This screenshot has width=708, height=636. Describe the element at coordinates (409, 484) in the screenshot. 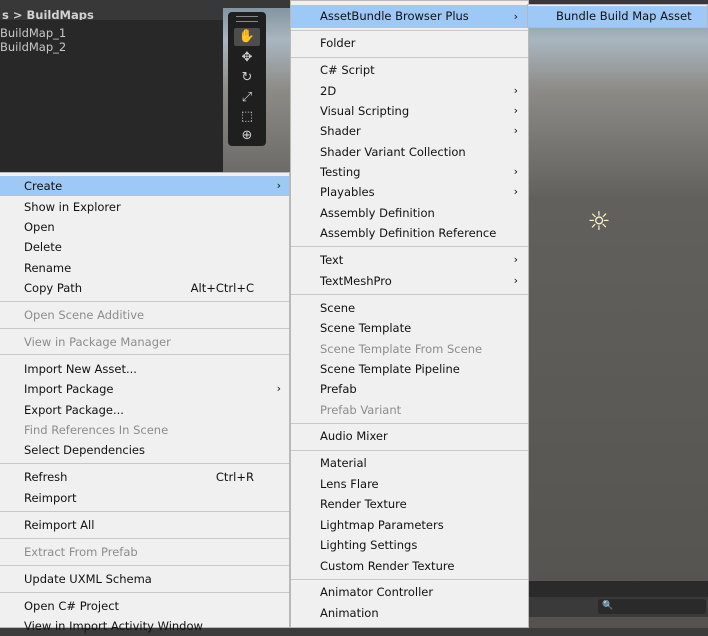

I see `create-item-lens-flare: Lens Flare` at that location.